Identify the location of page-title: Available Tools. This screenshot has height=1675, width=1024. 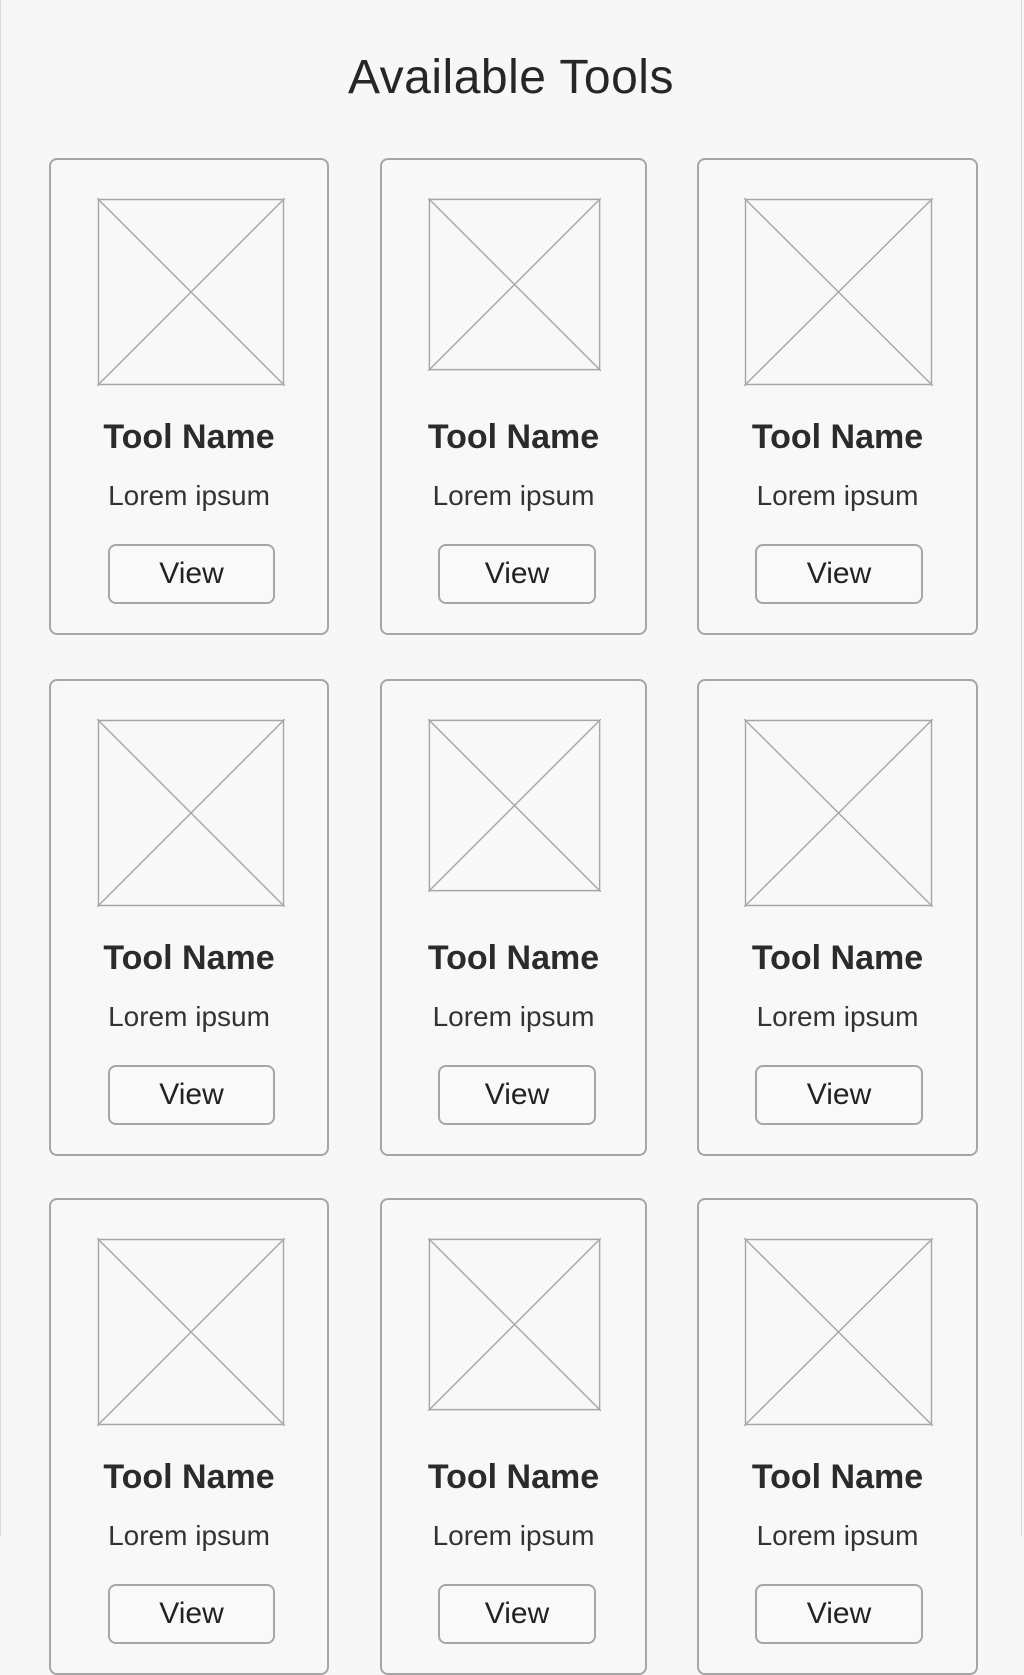
(511, 77).